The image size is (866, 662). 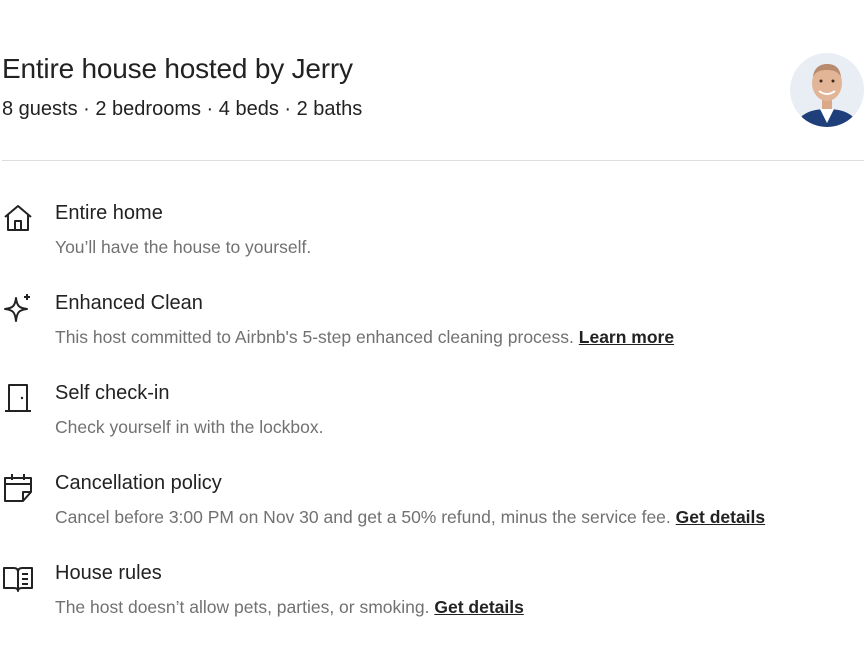 I want to click on highlight-title: House rules, so click(x=108, y=573).